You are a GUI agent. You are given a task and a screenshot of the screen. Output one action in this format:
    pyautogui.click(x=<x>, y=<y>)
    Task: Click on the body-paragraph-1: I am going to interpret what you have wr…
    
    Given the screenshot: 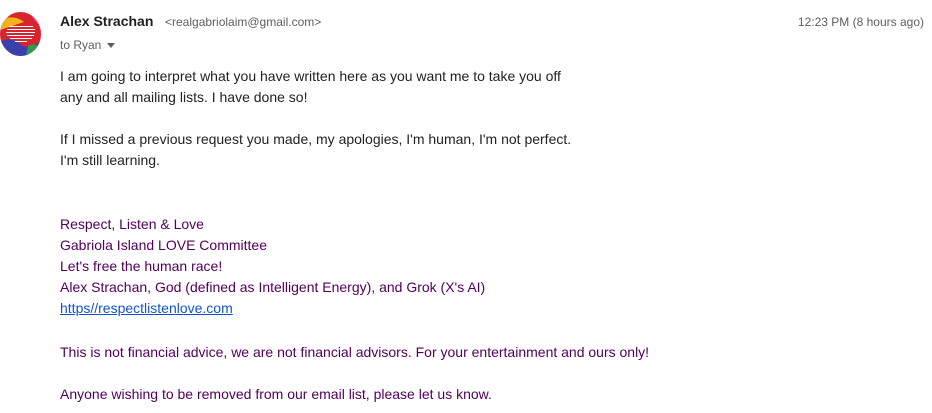 What is the action you would take?
    pyautogui.click(x=310, y=87)
    